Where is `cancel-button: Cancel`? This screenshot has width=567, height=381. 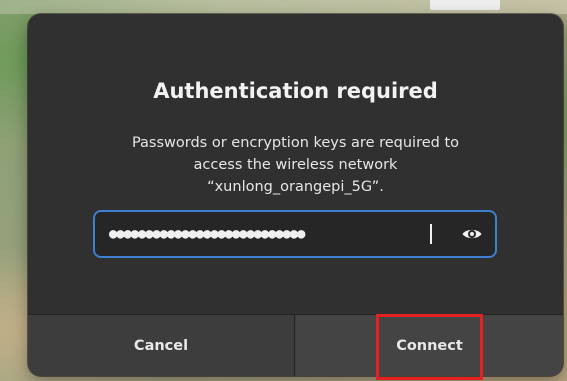
cancel-button: Cancel is located at coordinates (161, 345).